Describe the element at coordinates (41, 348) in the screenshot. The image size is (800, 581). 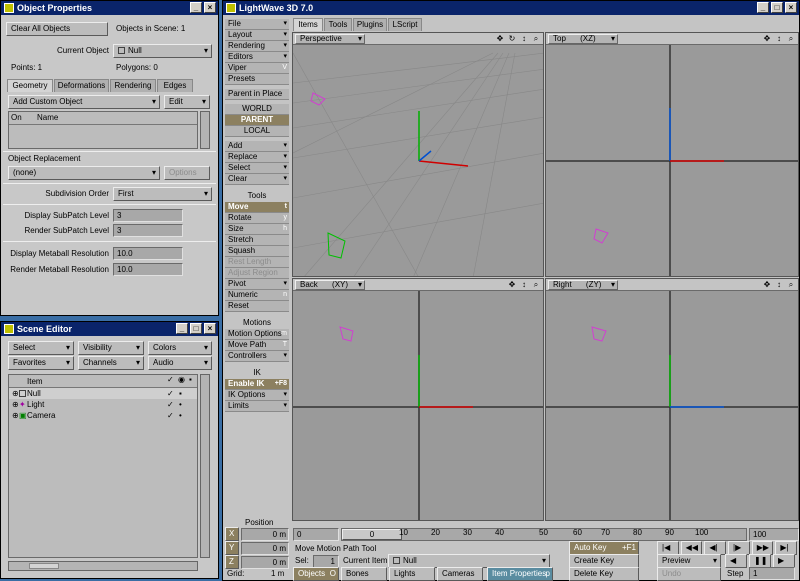
I see `select-dropdown: Select ▾` at that location.